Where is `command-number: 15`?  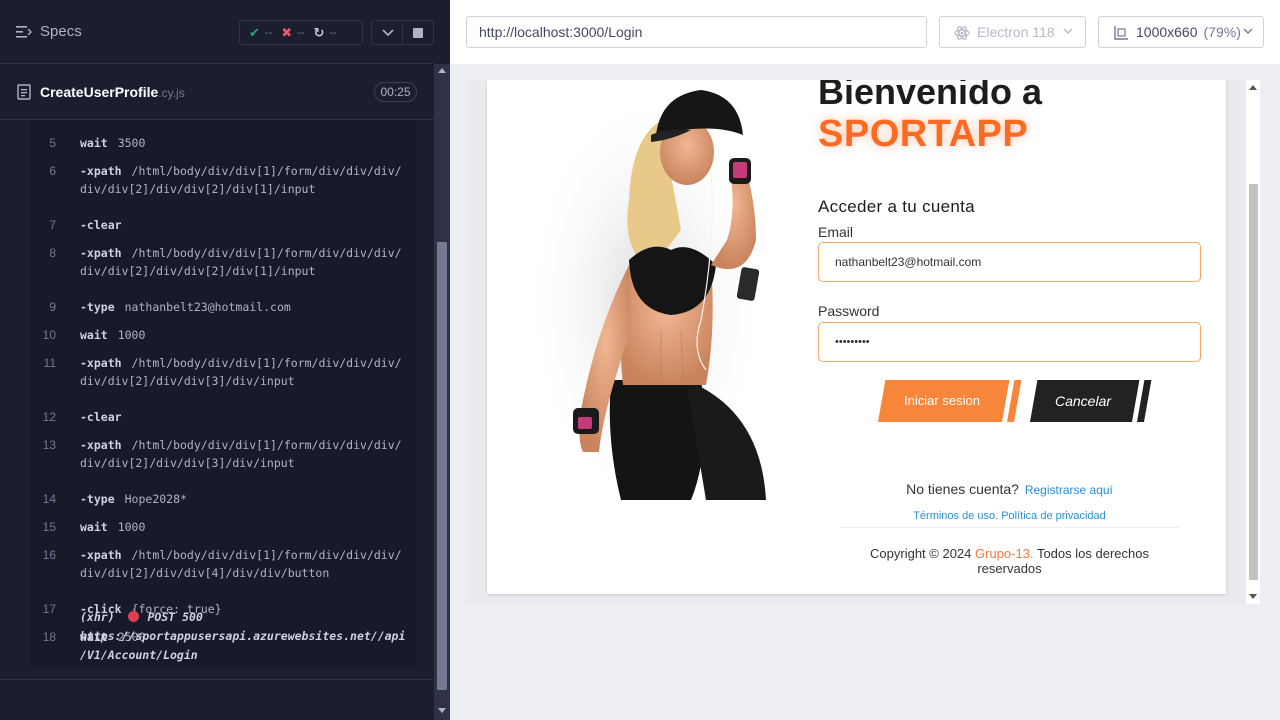
command-number: 15 is located at coordinates (49, 527).